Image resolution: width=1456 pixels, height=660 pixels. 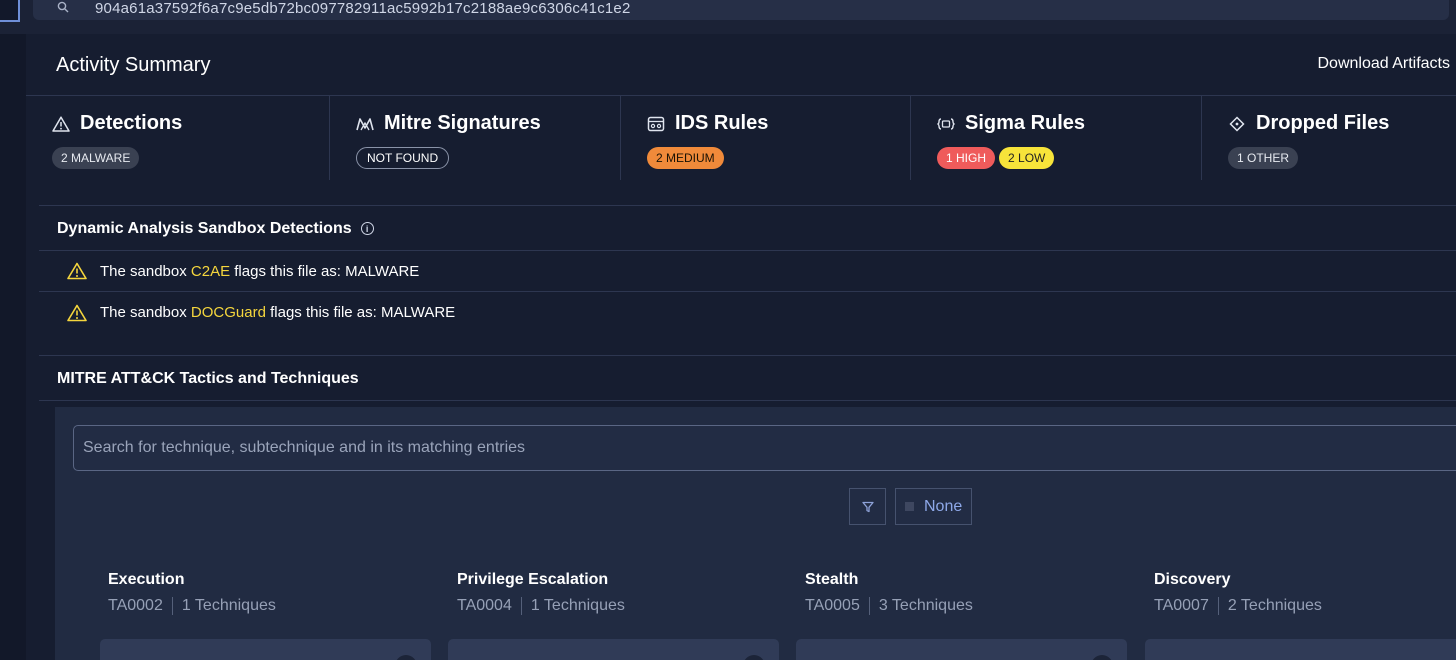 I want to click on info-icon: i, so click(x=367, y=228).